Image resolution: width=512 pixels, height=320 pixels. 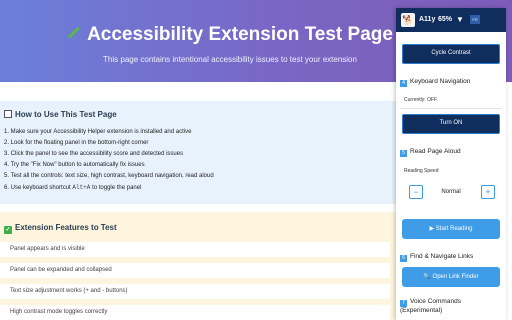 I want to click on how-to-title-text: How to Use This Test Page, so click(x=66, y=114).